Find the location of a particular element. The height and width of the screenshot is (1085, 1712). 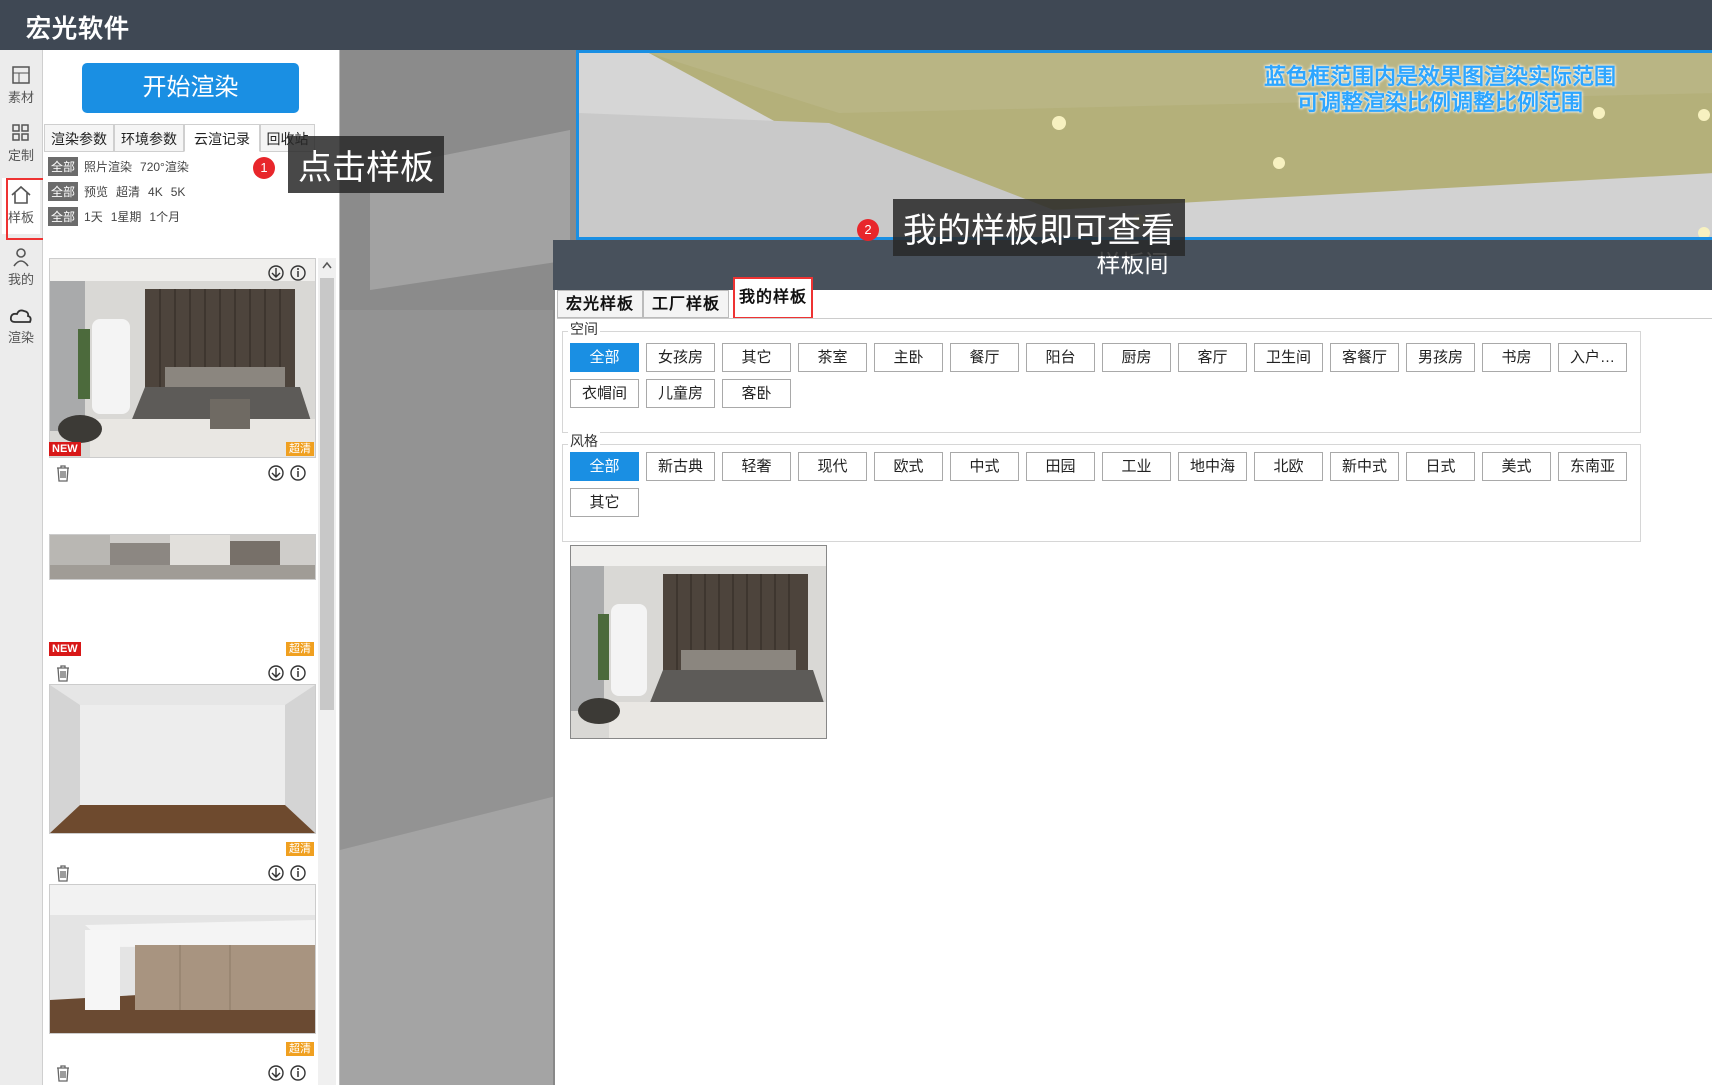

app-title: 宏光软件 is located at coordinates (78, 29).